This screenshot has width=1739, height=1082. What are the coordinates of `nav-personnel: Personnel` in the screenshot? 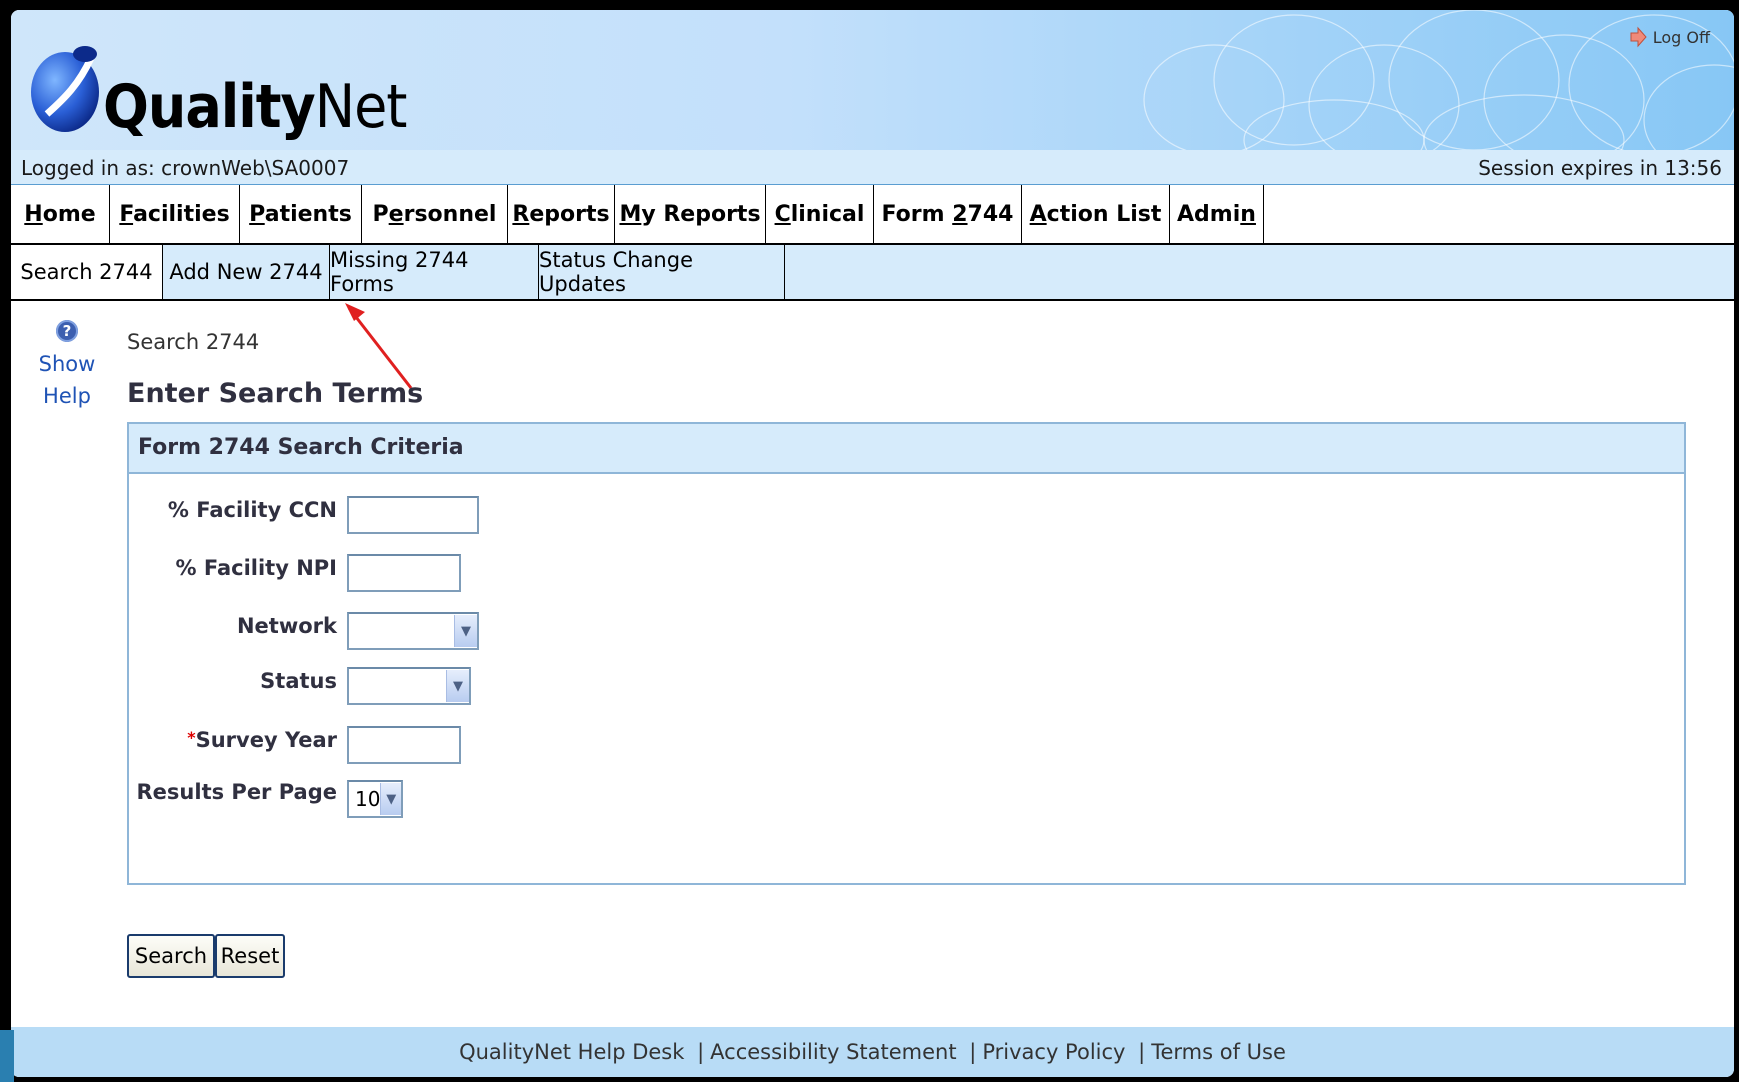 It's located at (435, 214).